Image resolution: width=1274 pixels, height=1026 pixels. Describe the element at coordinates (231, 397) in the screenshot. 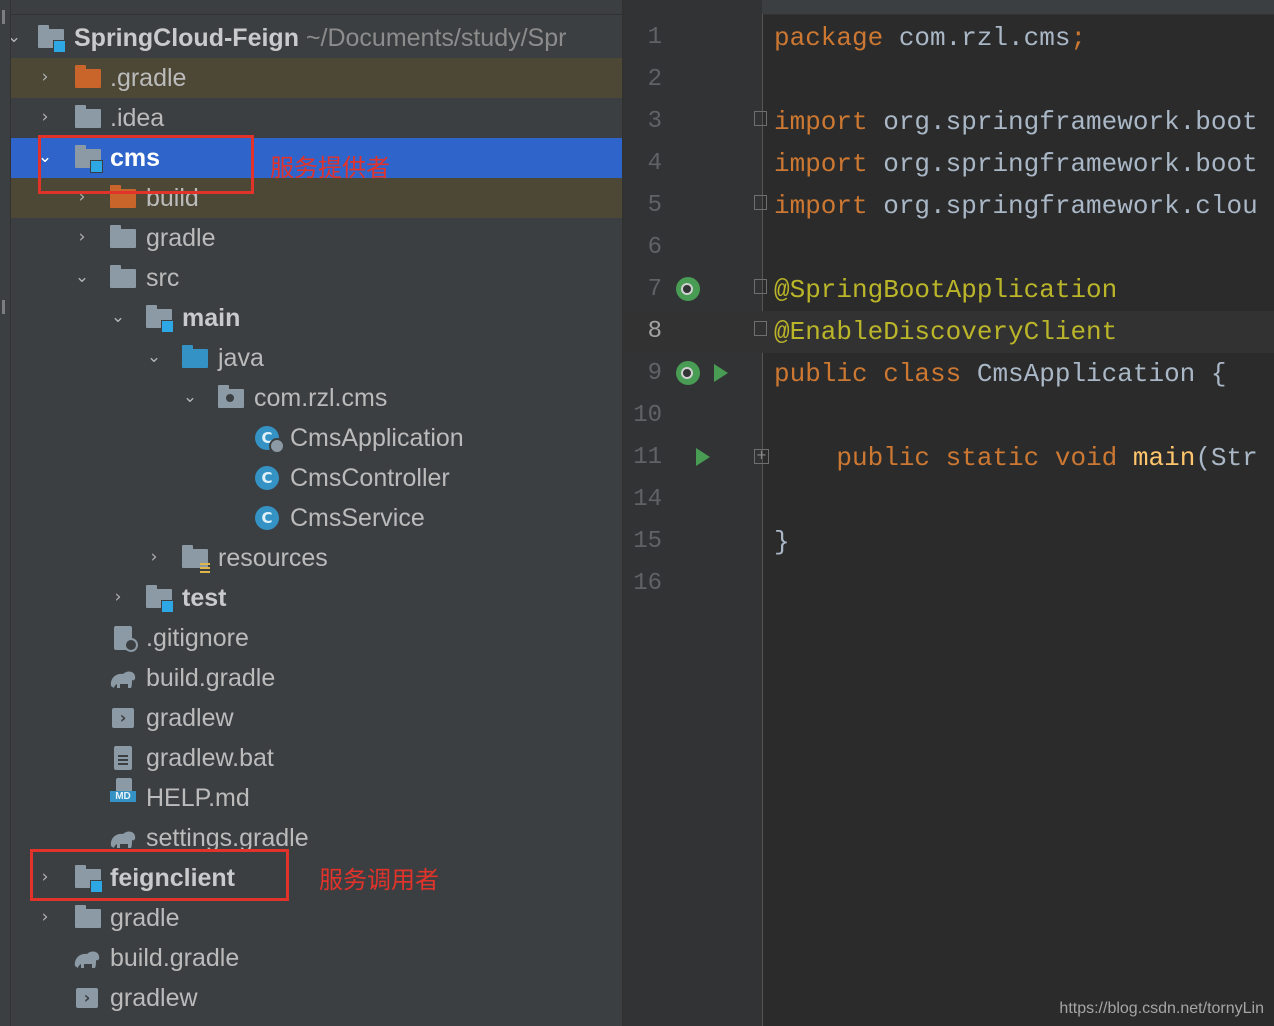

I see `package-icon` at that location.